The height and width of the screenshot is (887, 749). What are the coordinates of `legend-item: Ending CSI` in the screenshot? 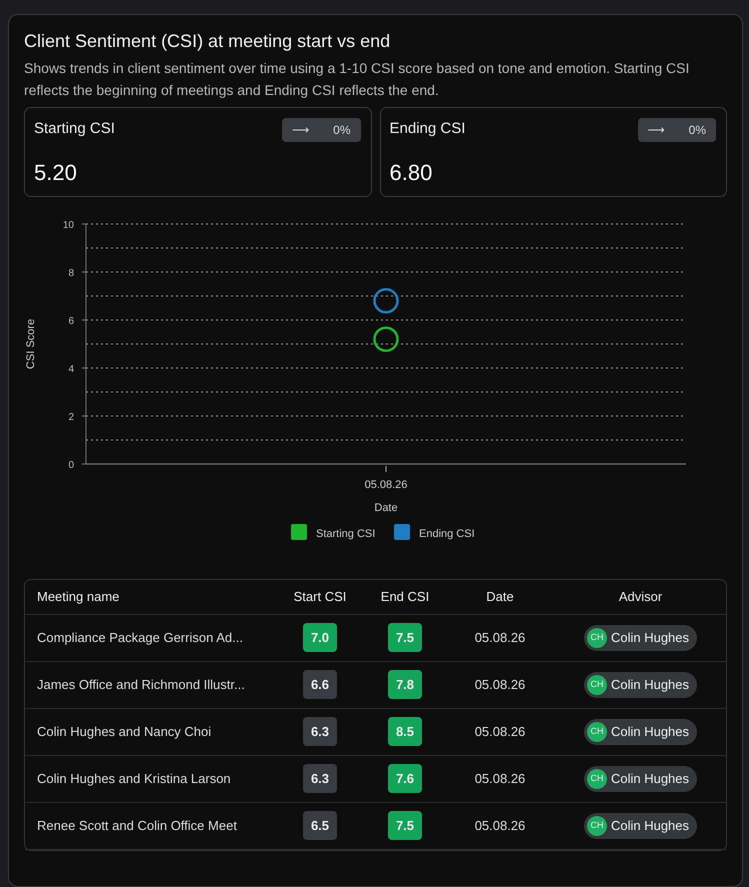 It's located at (434, 532).